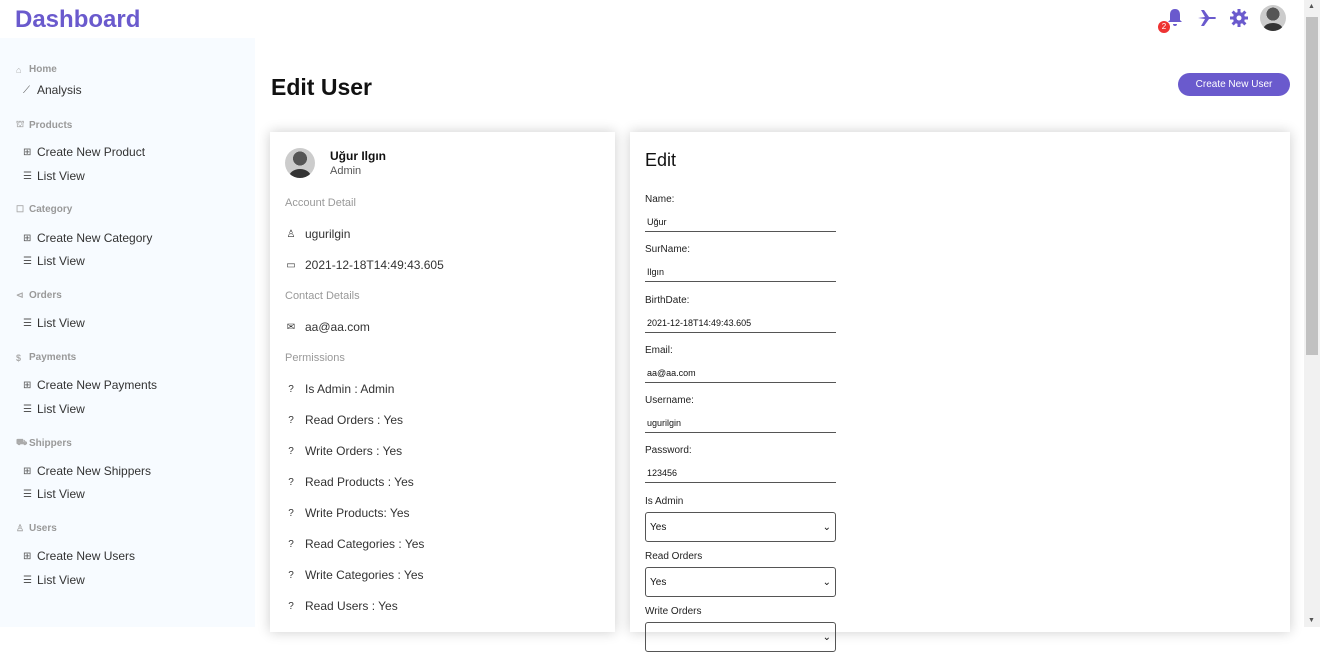  I want to click on permission-row: ? Is Admin : Admin, so click(339, 389).